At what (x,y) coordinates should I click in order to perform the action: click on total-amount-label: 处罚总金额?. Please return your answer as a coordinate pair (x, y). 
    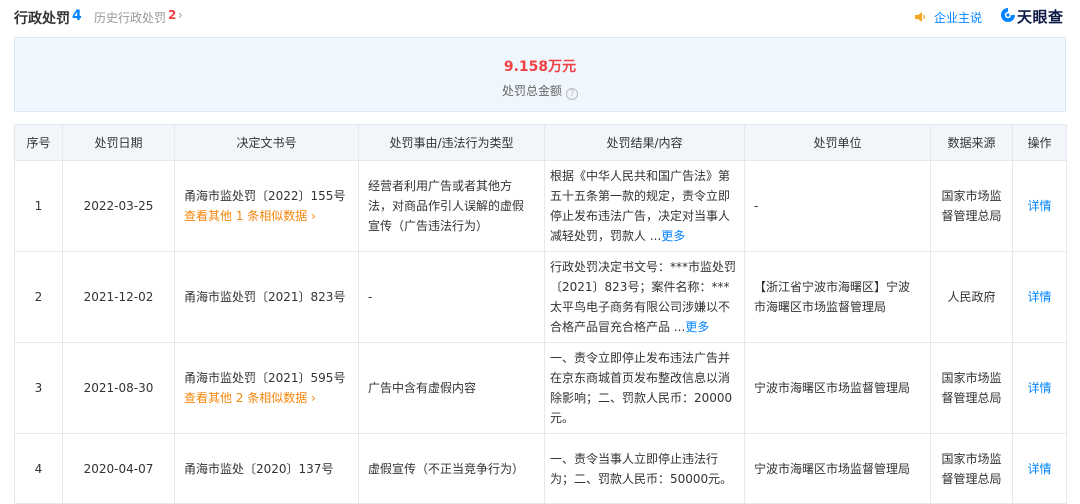
    Looking at the image, I should click on (540, 91).